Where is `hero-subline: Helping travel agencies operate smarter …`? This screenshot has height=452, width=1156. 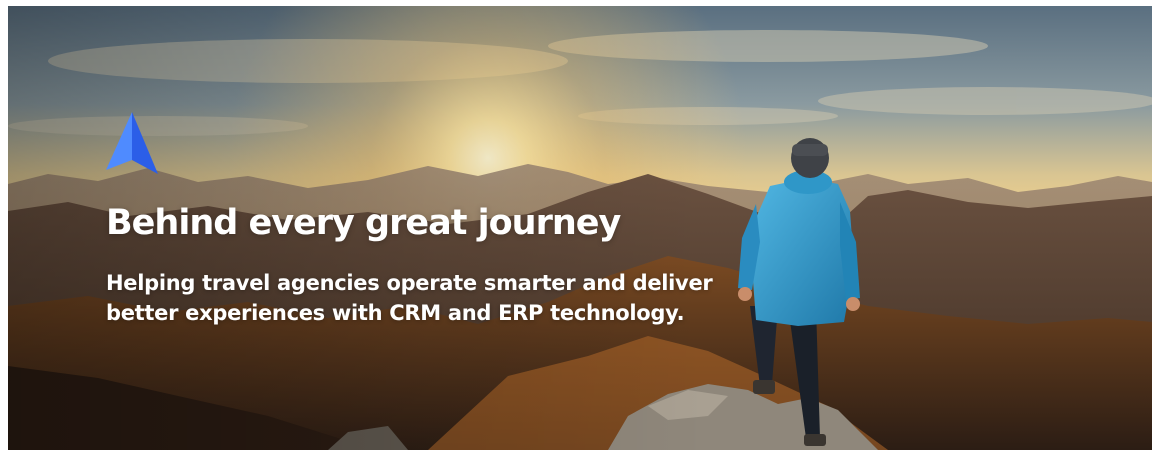
hero-subline: Helping travel agencies operate smarter … is located at coordinates (456, 298).